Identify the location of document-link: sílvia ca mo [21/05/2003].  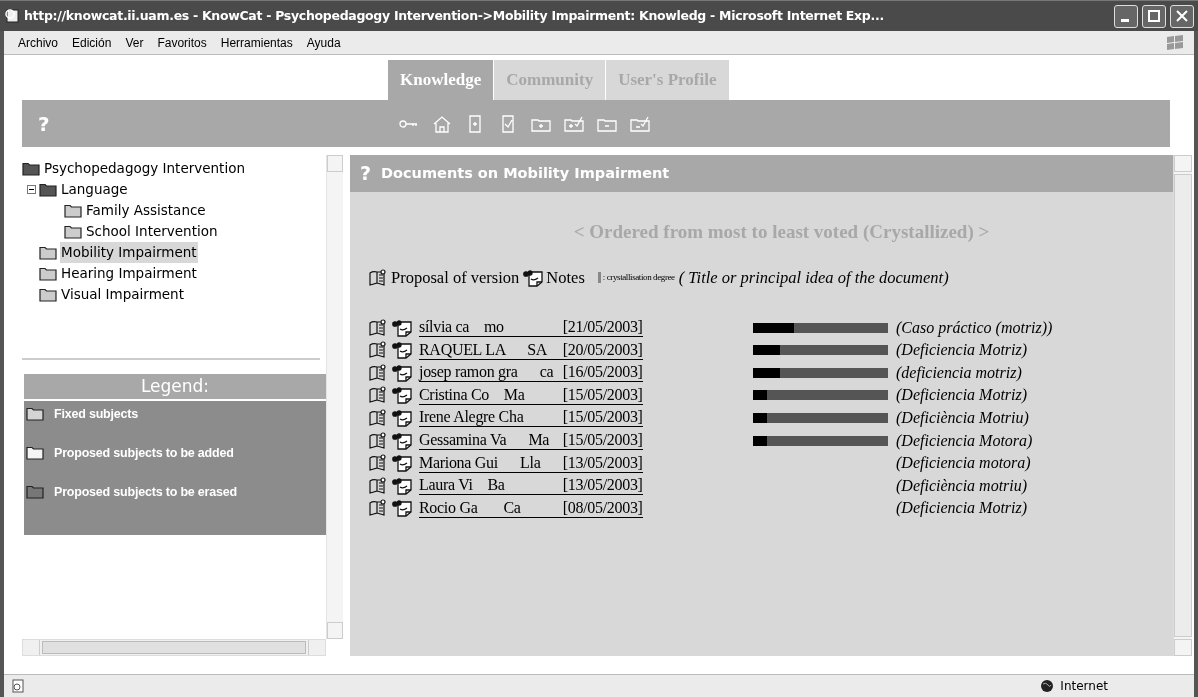
(531, 328).